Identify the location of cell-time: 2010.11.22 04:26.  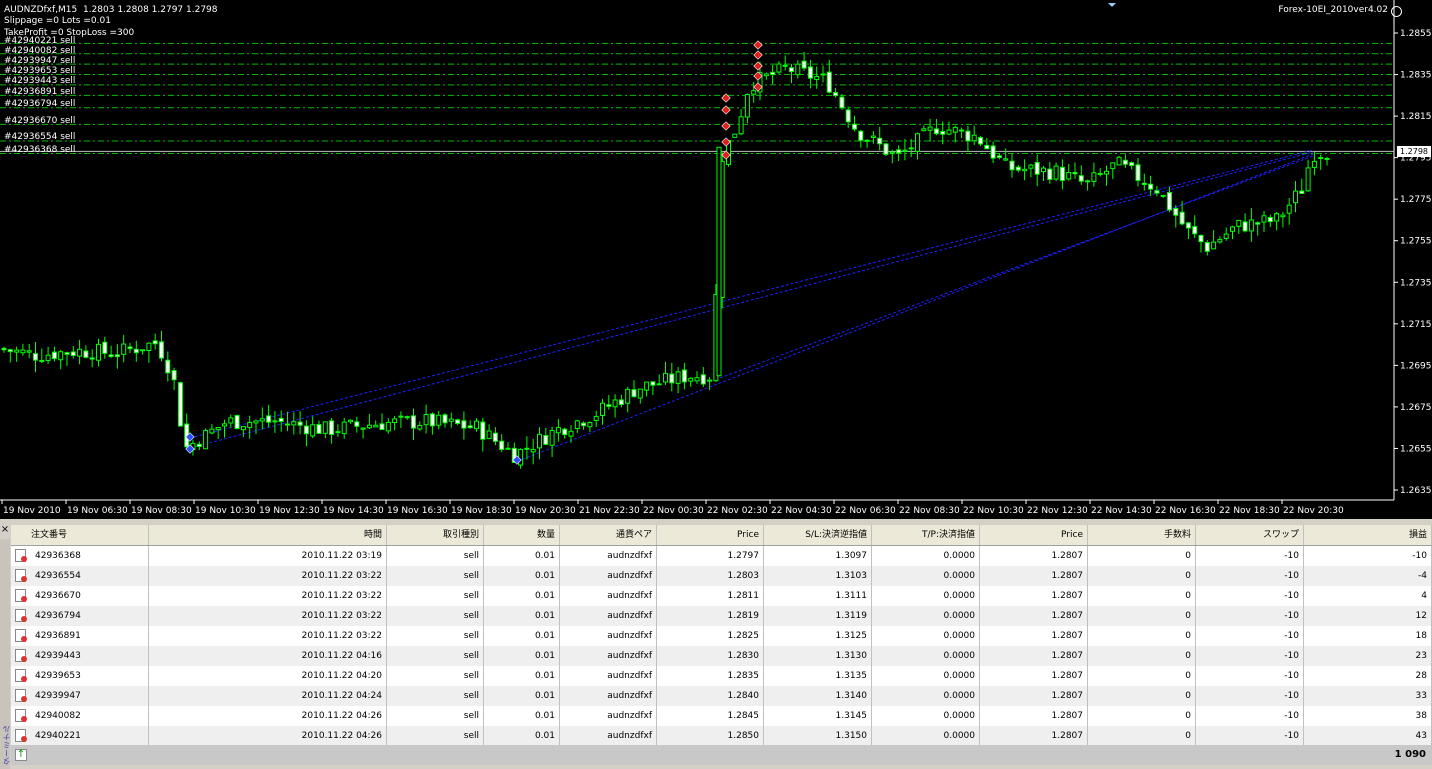
(268, 736).